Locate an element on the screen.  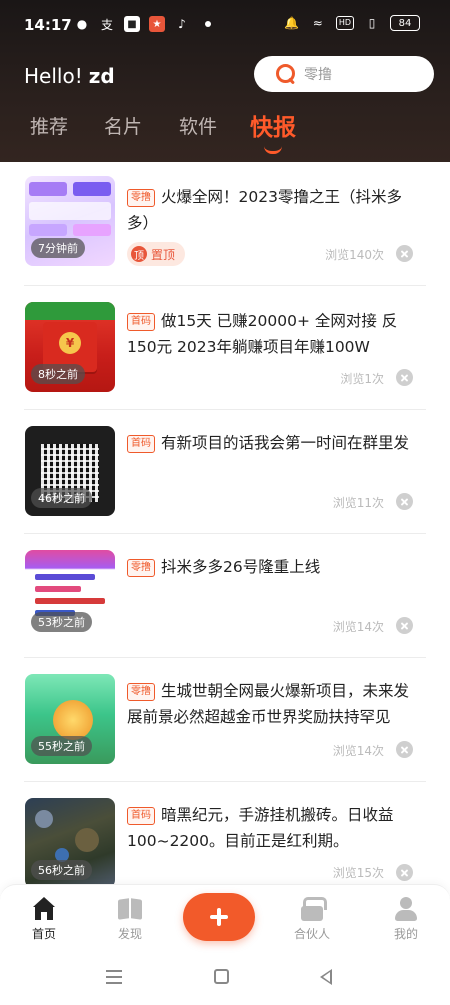
item-time: 8秒之前 is located at coordinates (58, 374).